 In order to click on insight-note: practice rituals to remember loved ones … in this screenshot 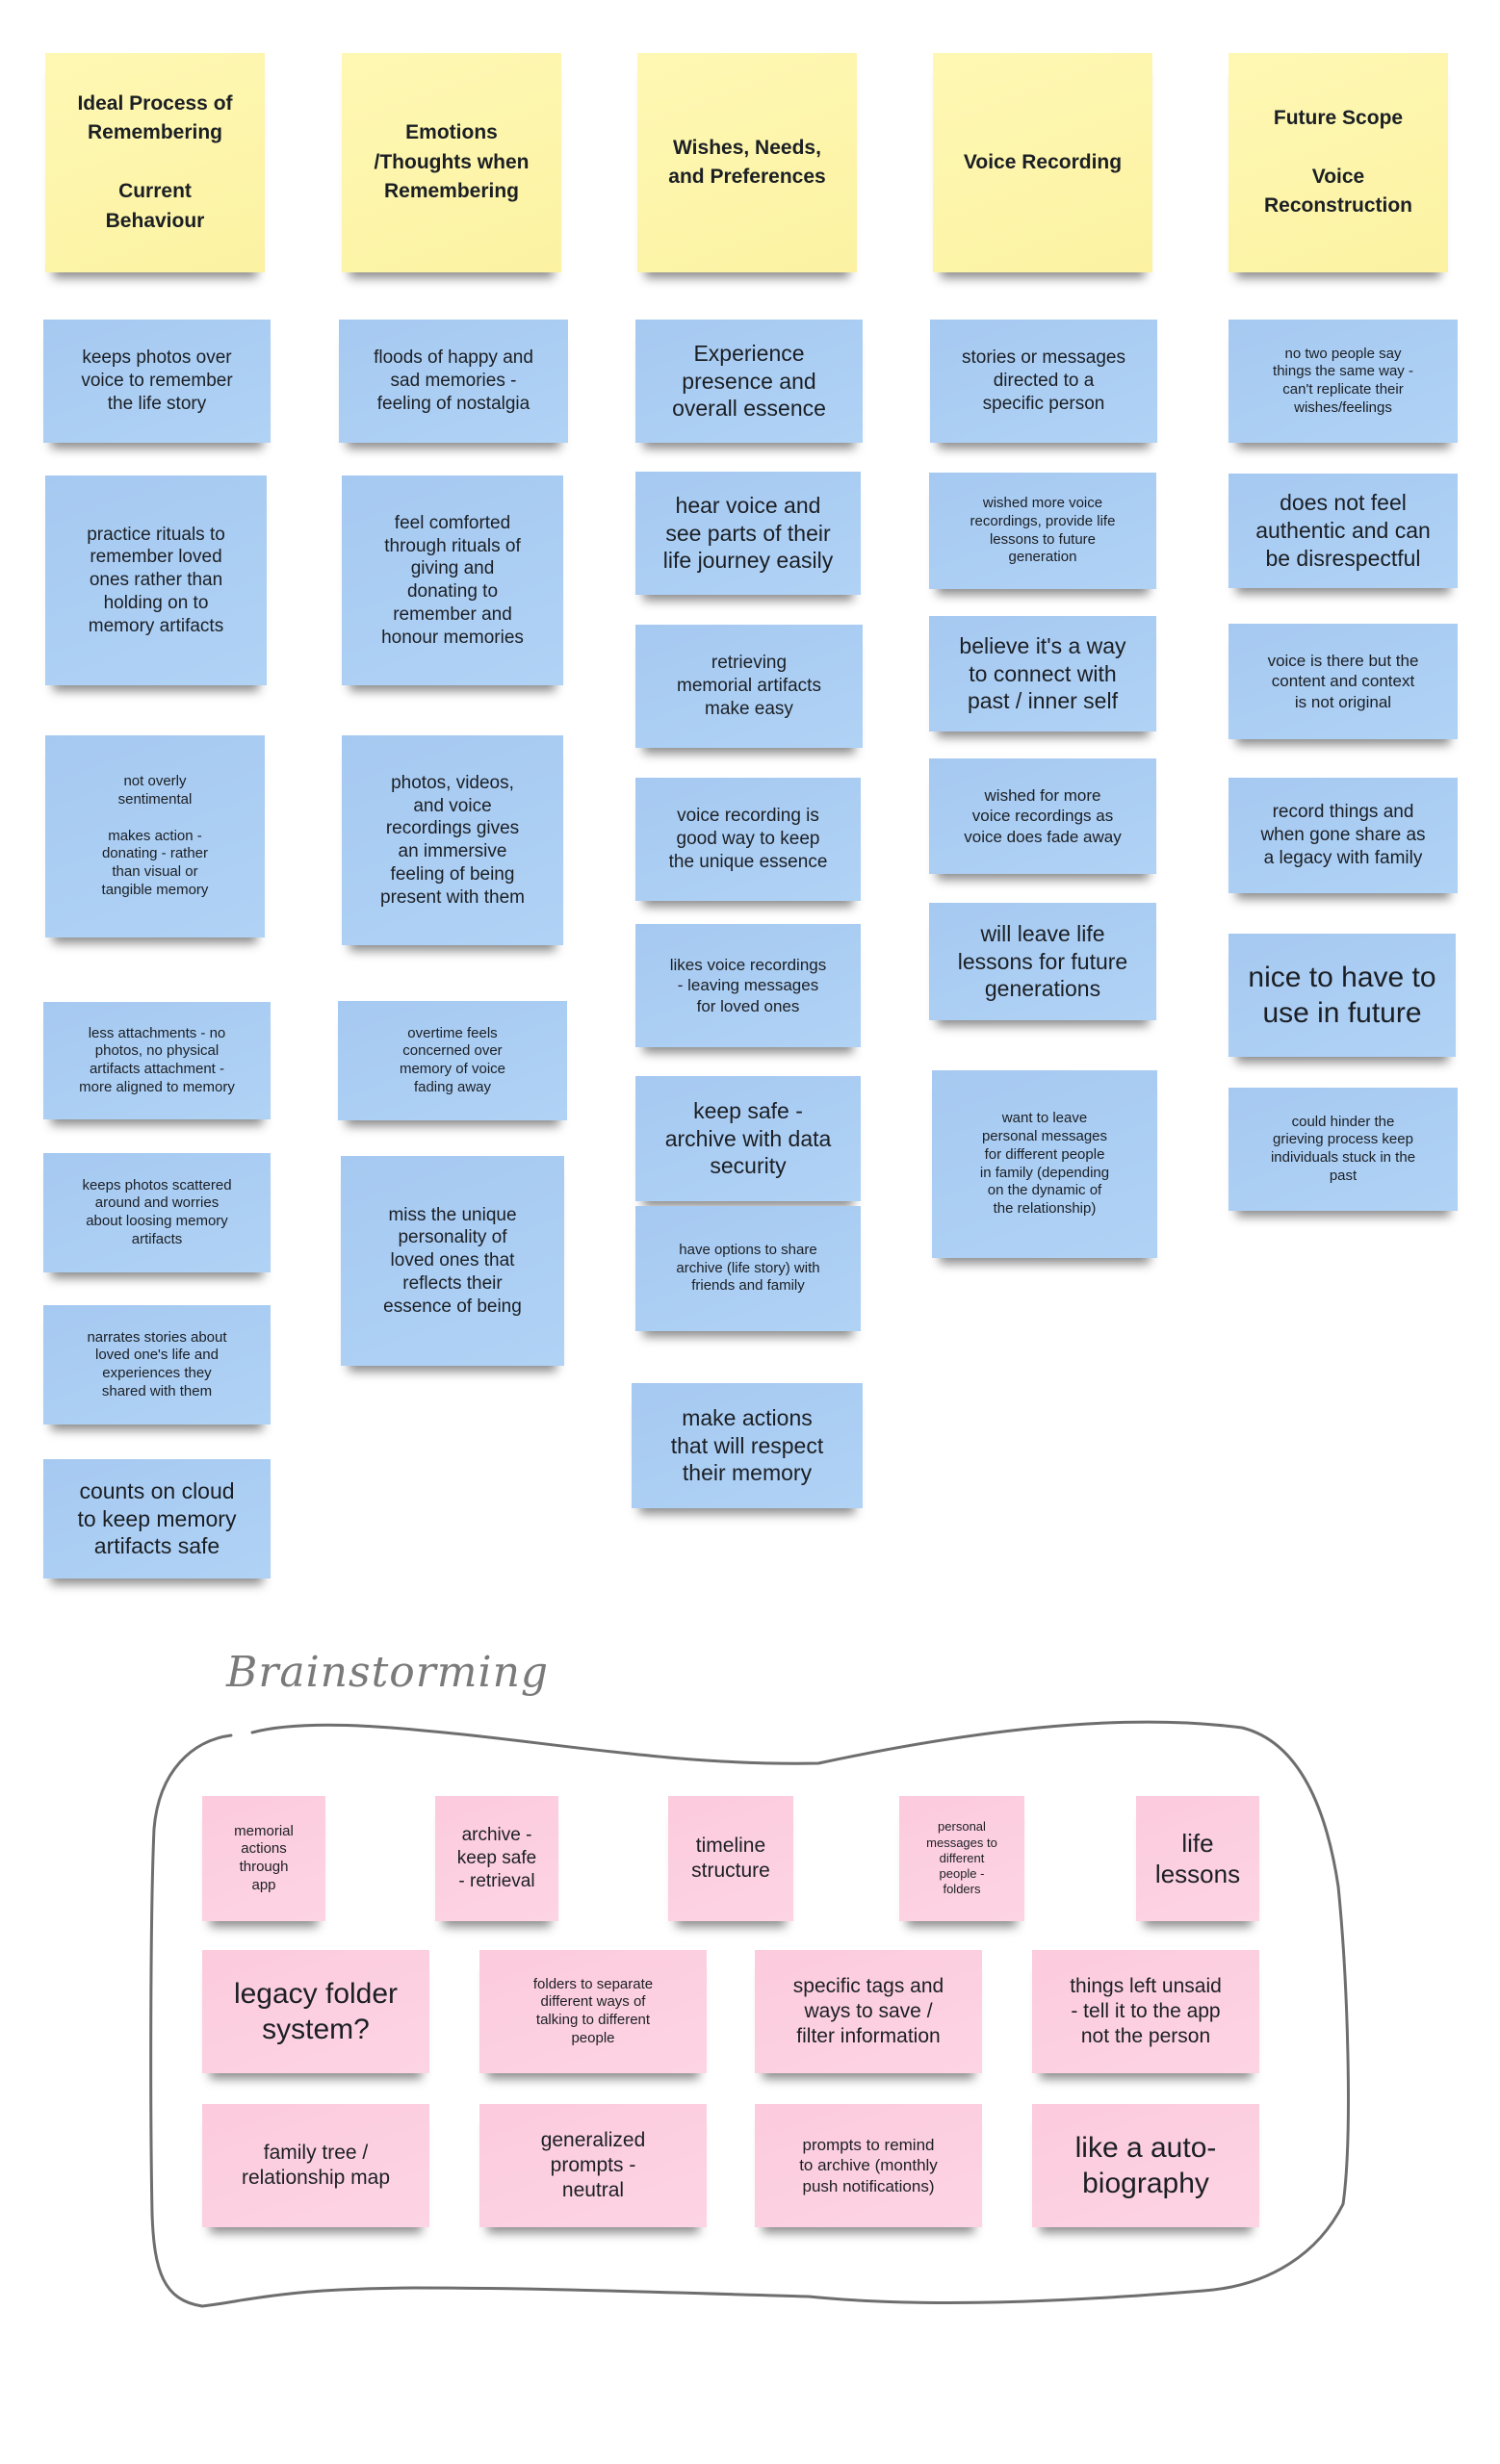, I will do `click(156, 580)`.